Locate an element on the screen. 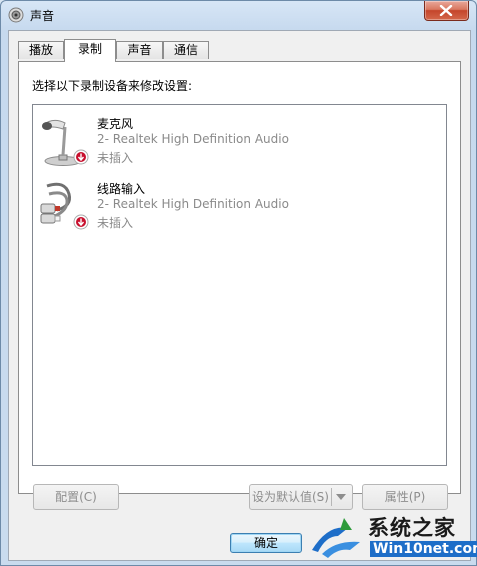 This screenshot has height=566, width=477. ok-button: 确定 is located at coordinates (266, 543).